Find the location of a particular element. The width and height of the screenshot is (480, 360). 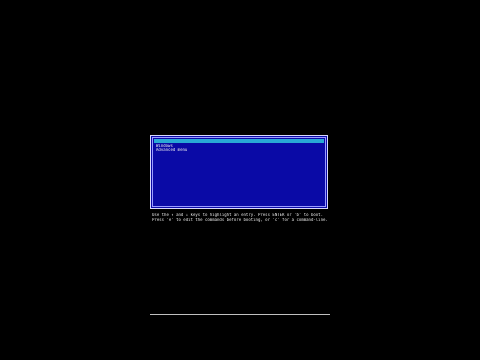

boot-menu-list: Windows Advanced menu is located at coordinates (239, 146).